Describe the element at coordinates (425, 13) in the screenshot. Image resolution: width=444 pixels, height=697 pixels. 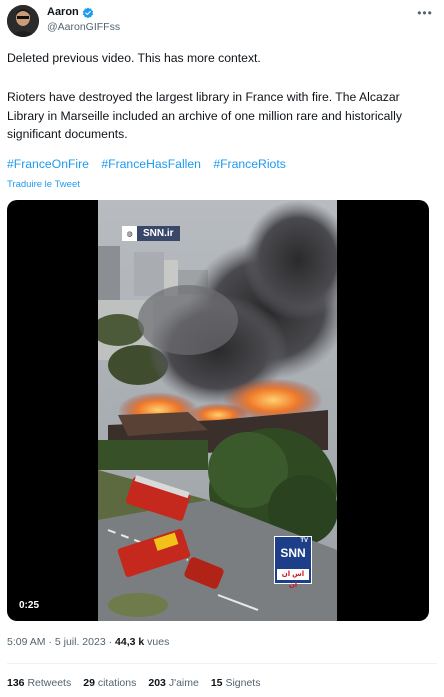
I see `more-options-icon: •••` at that location.